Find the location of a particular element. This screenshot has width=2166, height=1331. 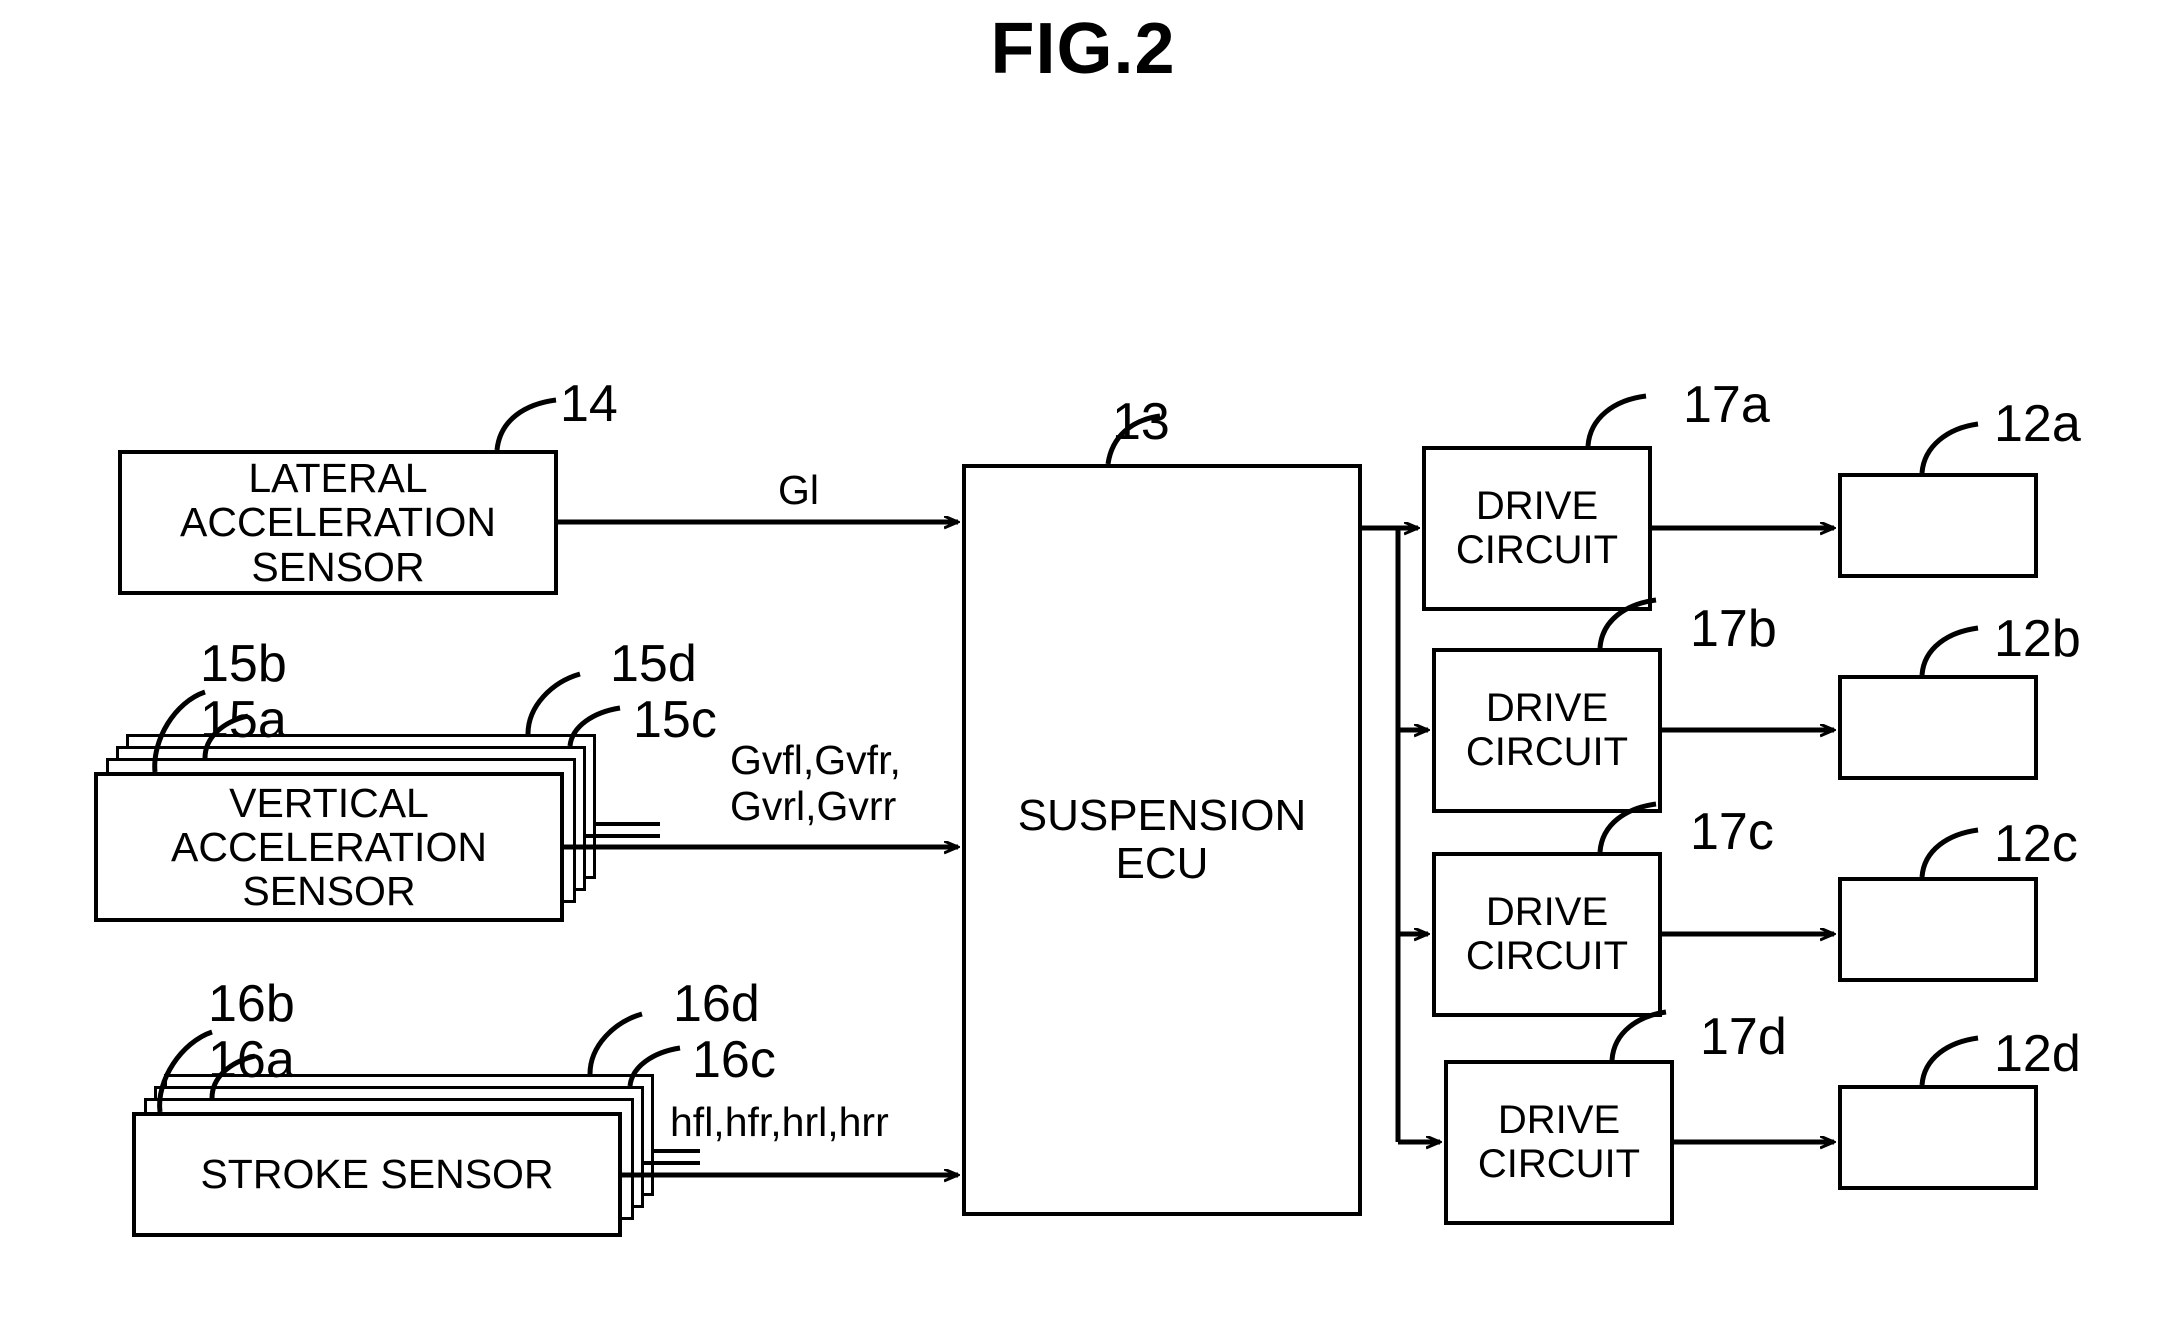

reference-numeral-15d: 15d is located at coordinates (653, 664).